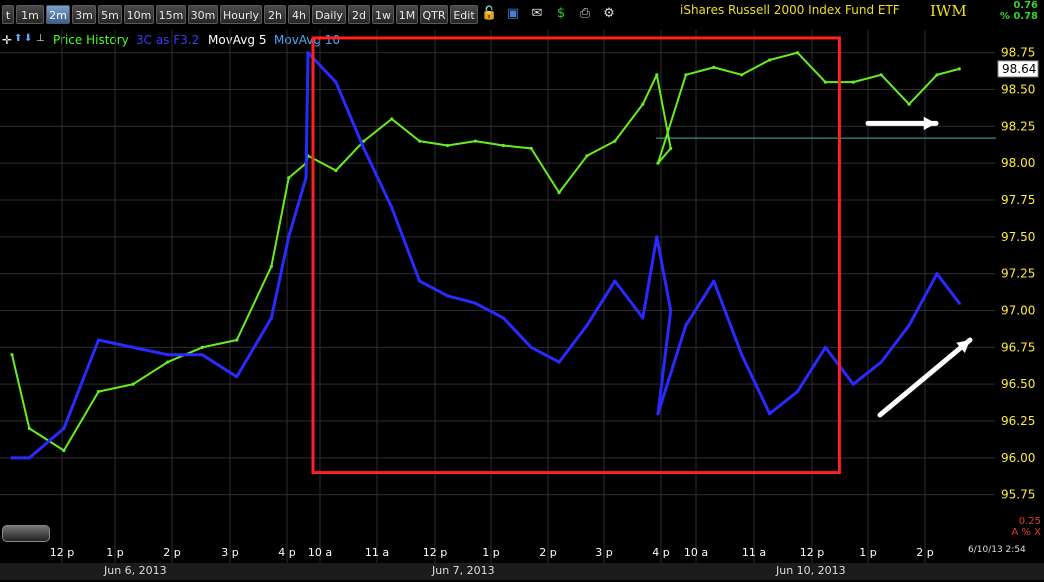 This screenshot has width=1044, height=582. I want to click on timeframe-2d-button: 2d, so click(359, 14).